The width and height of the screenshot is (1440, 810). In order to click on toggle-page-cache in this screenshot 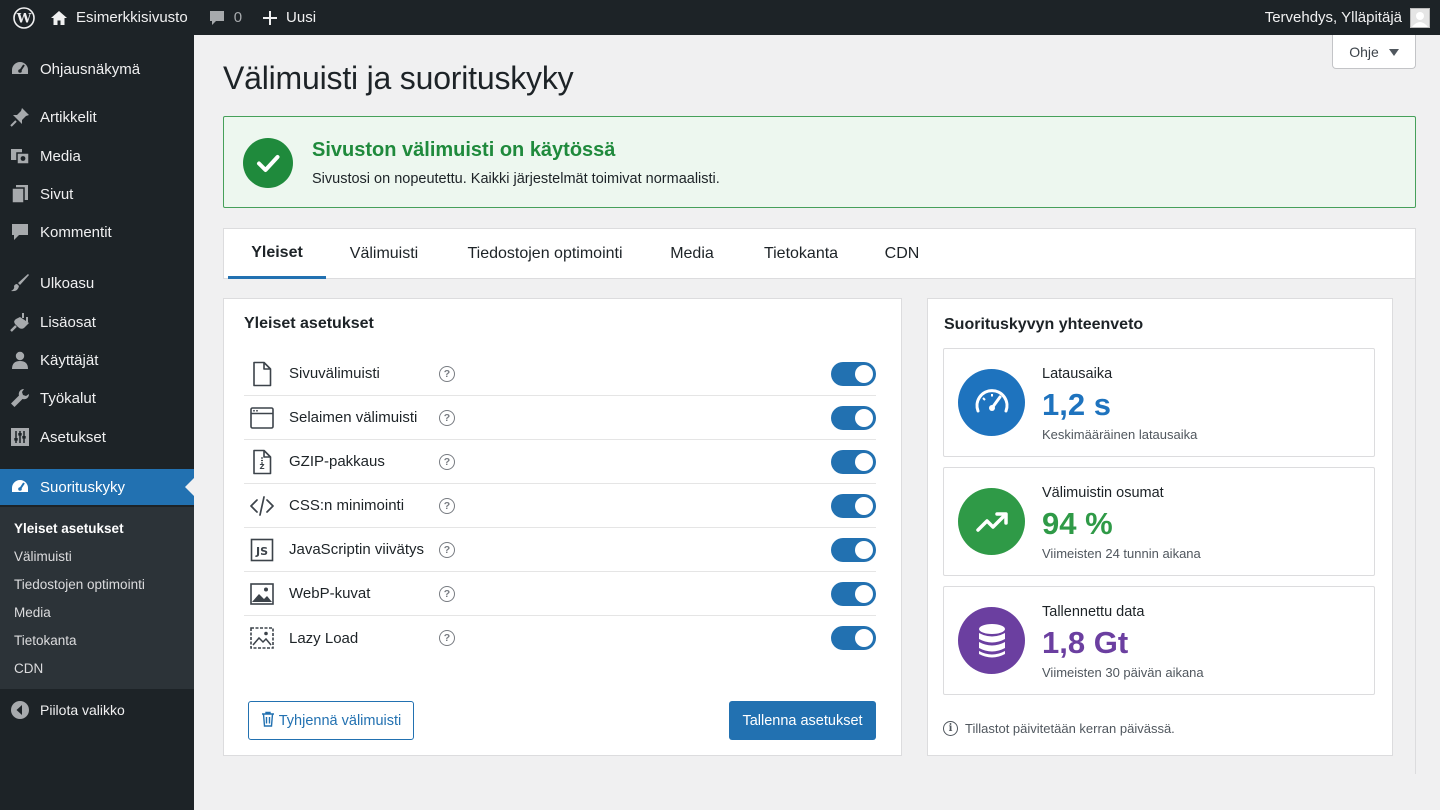, I will do `click(853, 373)`.